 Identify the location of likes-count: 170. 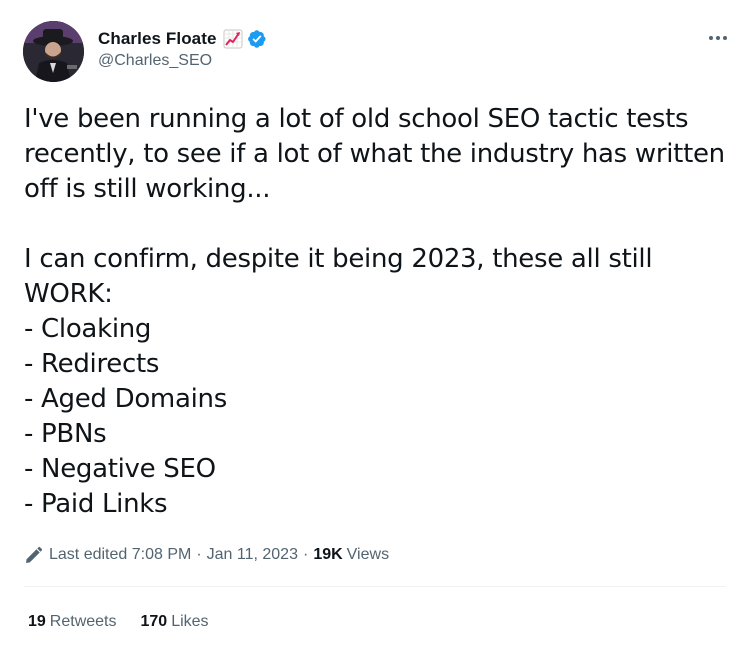
(154, 621).